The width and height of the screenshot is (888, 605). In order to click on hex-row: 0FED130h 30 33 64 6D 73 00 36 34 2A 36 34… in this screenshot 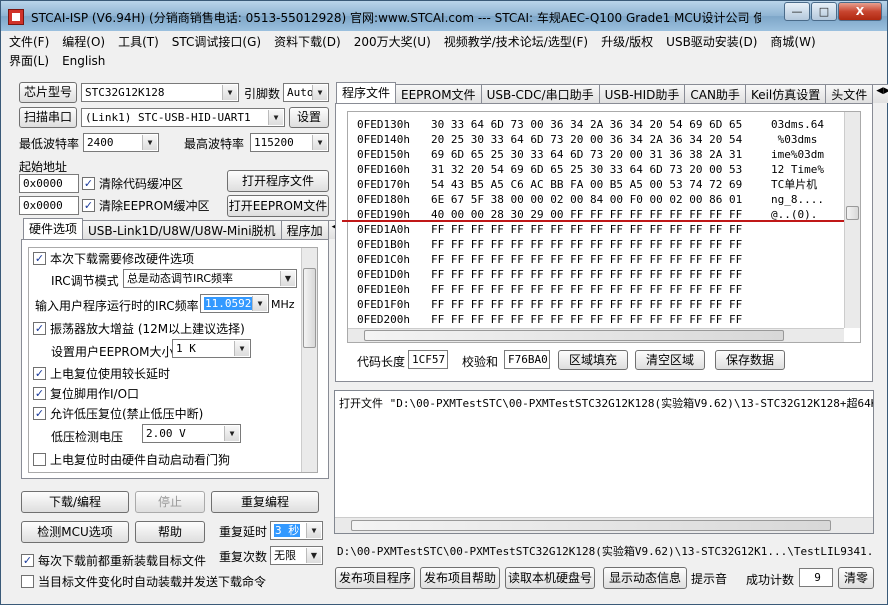, I will do `click(599, 124)`.